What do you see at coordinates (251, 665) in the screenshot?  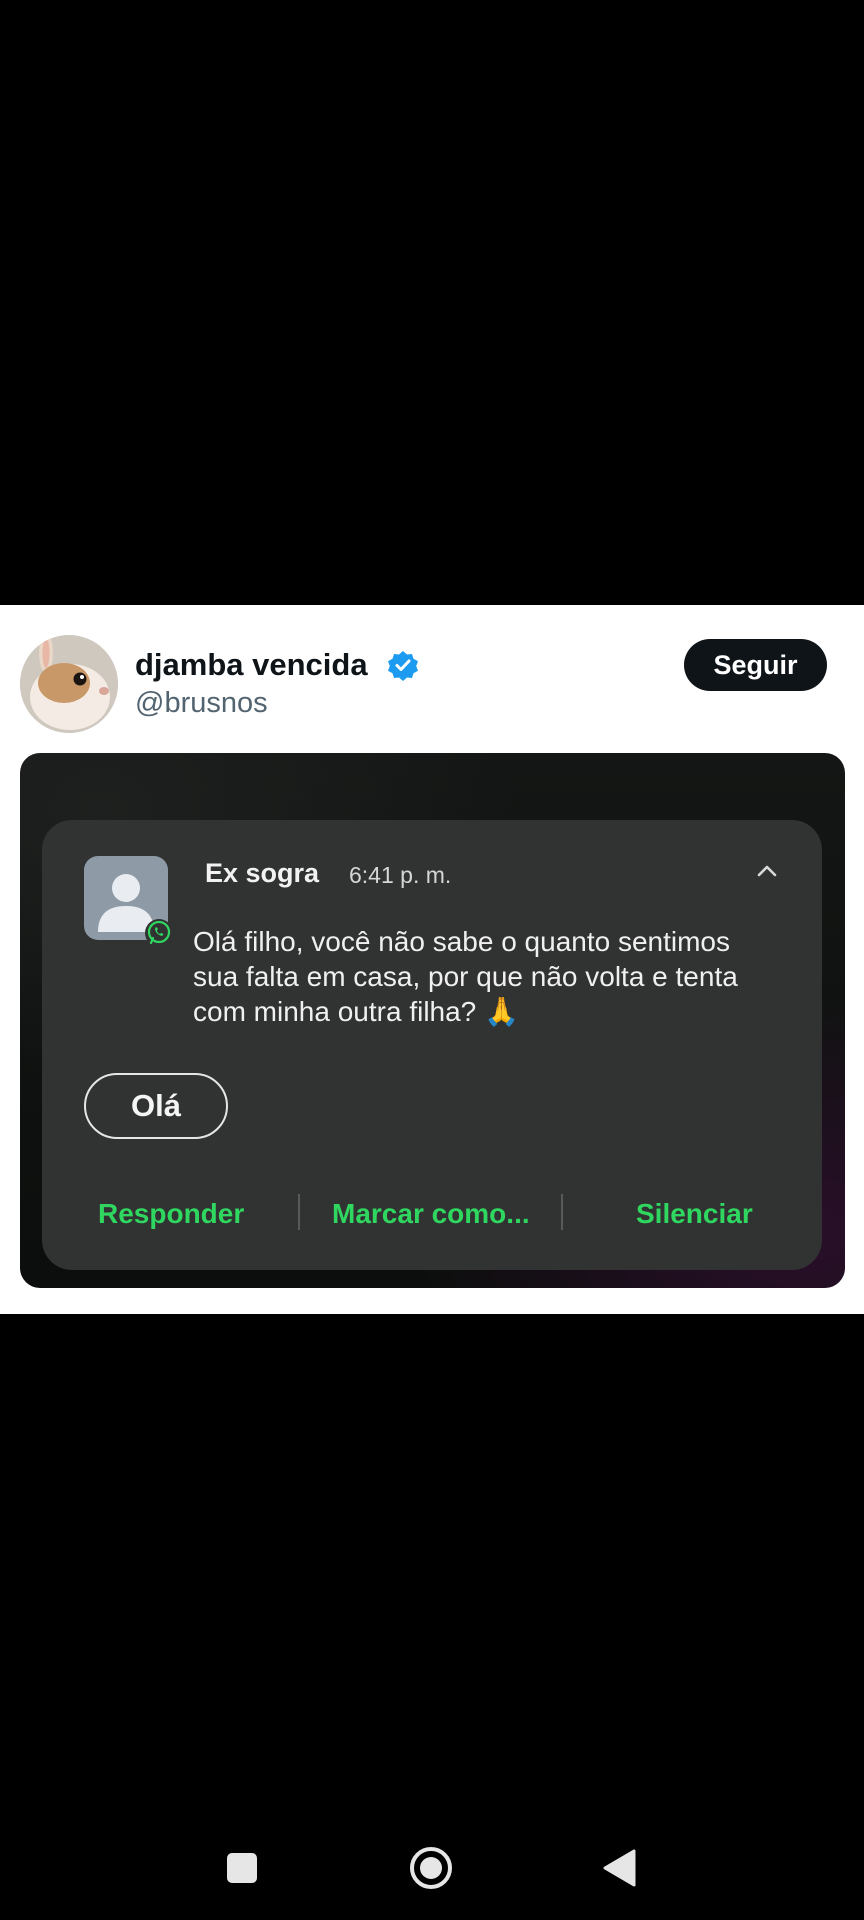 I see `display-name: djamba vencida` at bounding box center [251, 665].